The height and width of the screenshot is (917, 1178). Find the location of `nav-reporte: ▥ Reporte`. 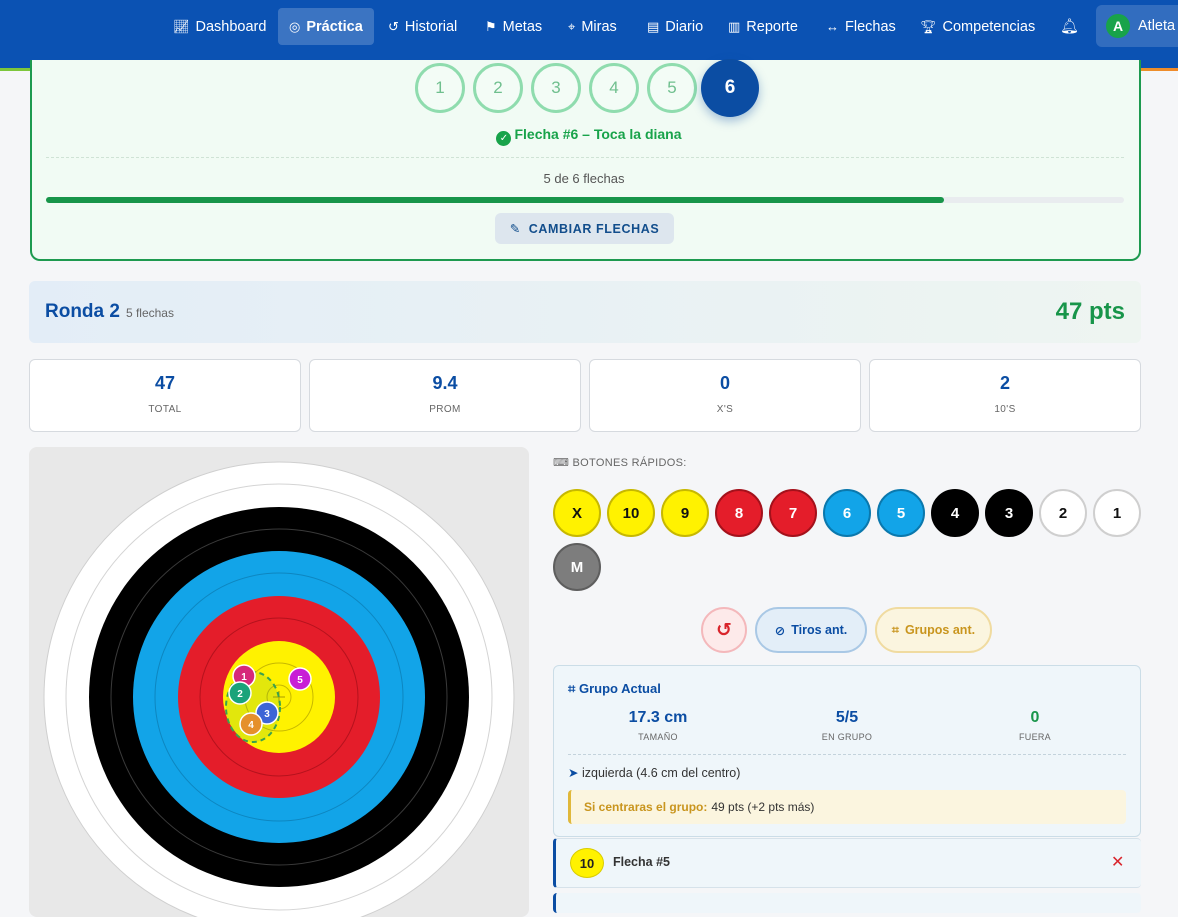

nav-reporte: ▥ Reporte is located at coordinates (763, 26).